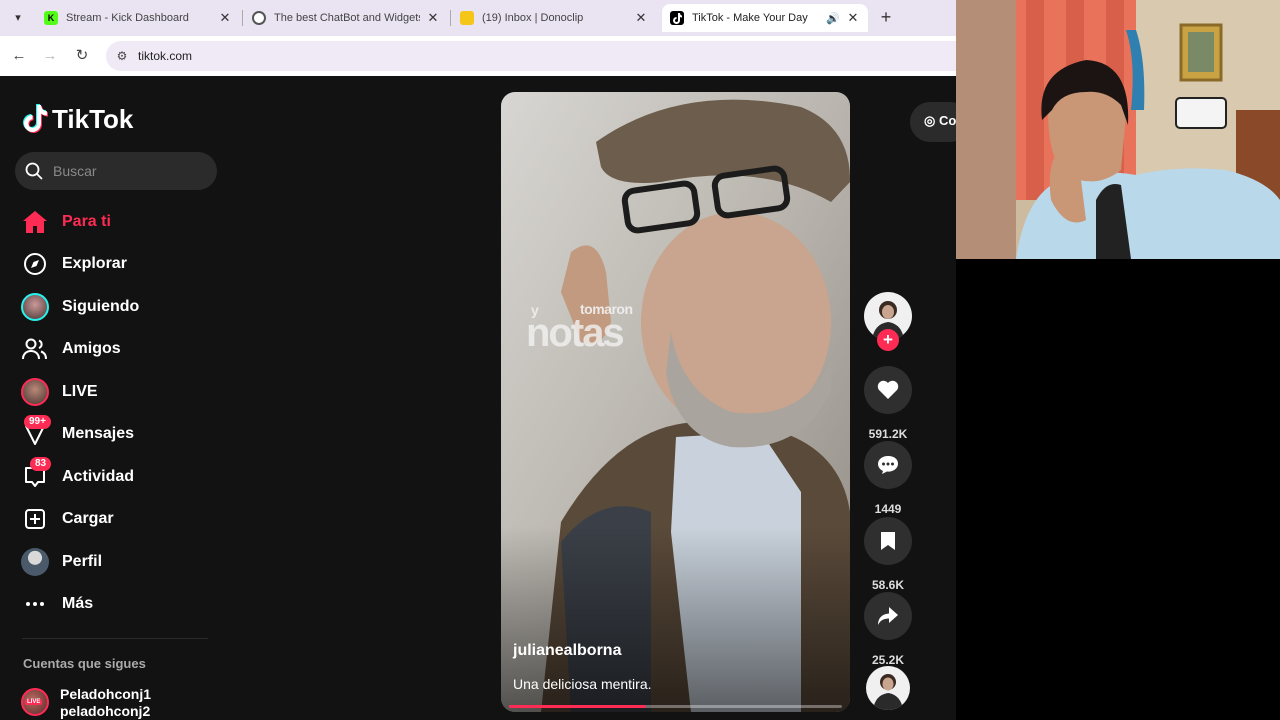 The height and width of the screenshot is (720, 1280). Describe the element at coordinates (531, 56) in the screenshot. I see `address-bar: ⚙ tiktok.com` at that location.